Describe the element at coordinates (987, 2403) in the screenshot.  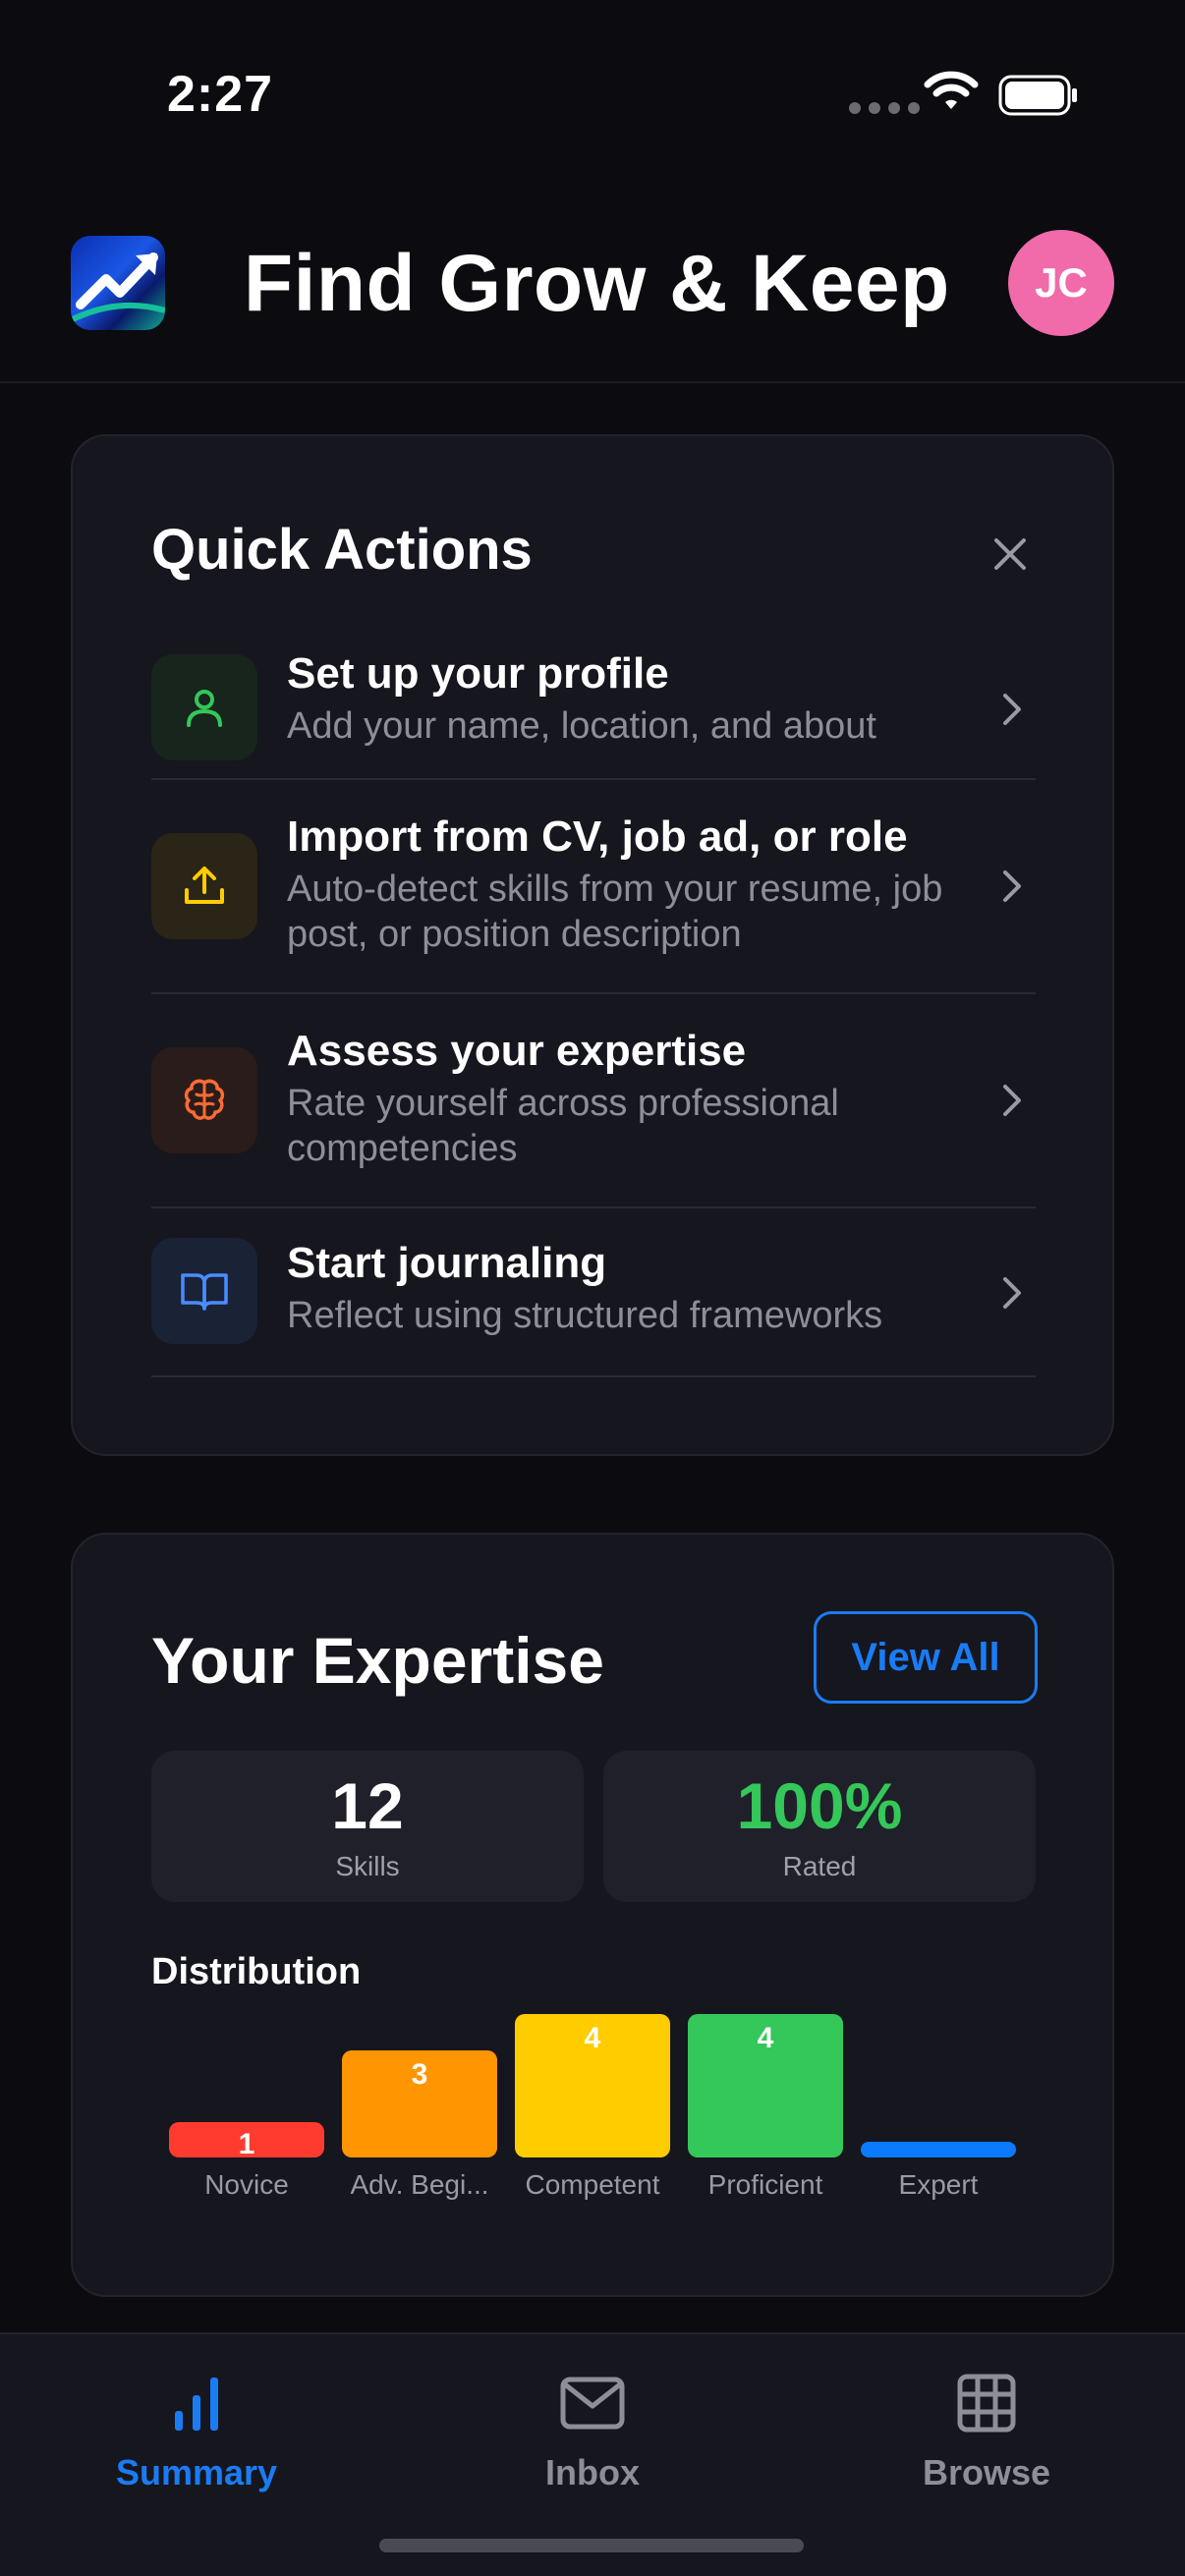
I see `grid-icon` at that location.